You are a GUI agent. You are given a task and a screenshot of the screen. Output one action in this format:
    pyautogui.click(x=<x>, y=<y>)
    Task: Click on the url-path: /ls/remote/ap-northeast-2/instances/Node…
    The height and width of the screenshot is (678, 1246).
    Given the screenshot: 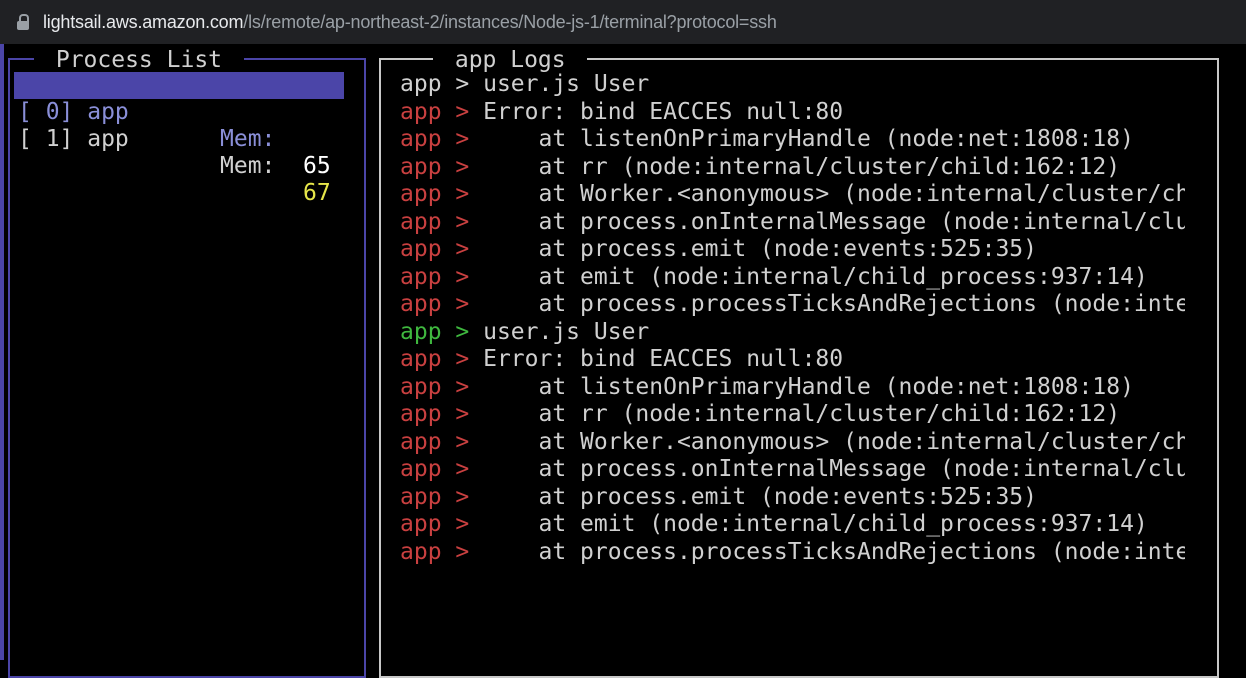 What is the action you would take?
    pyautogui.click(x=510, y=21)
    